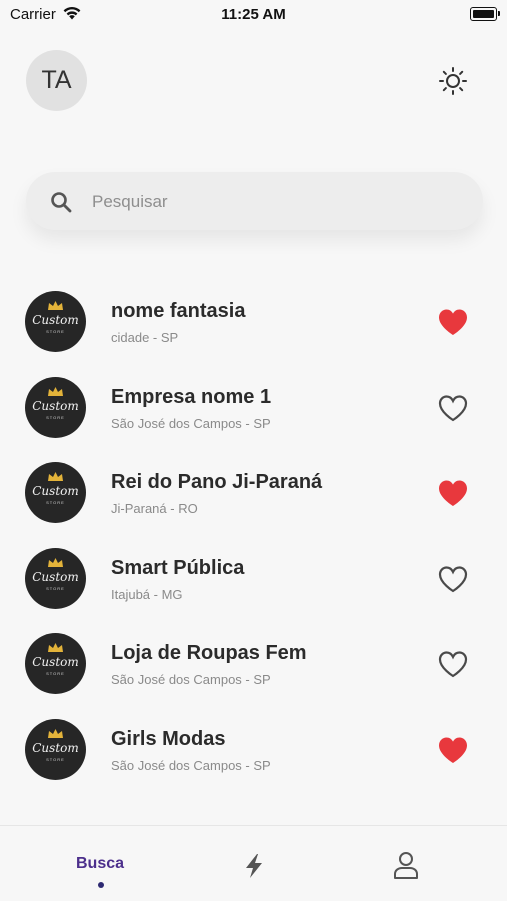 This screenshot has height=901, width=507. Describe the element at coordinates (178, 567) in the screenshot. I see `store-name: Smart Pública` at that location.